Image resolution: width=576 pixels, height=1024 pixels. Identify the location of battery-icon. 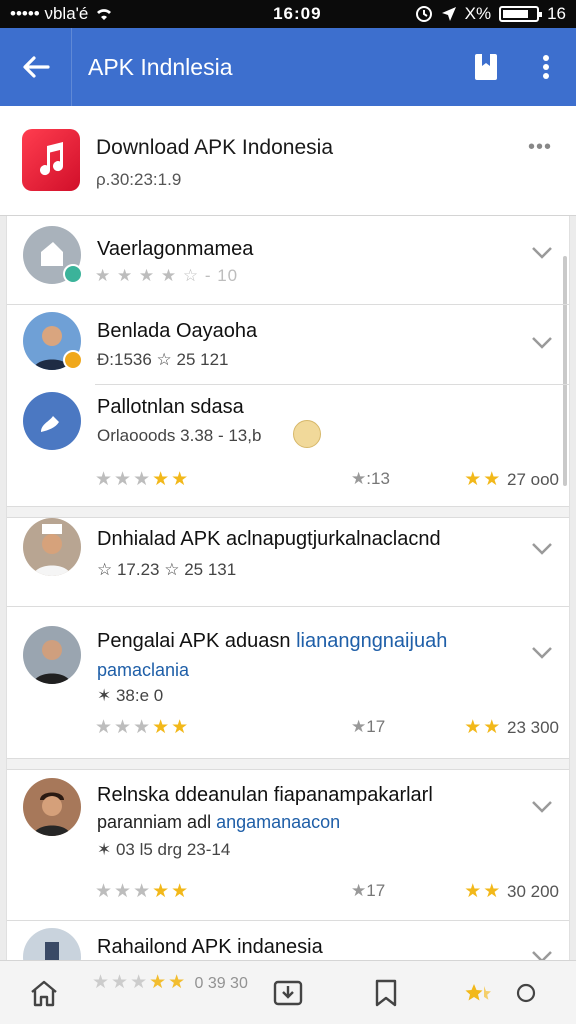
(521, 14).